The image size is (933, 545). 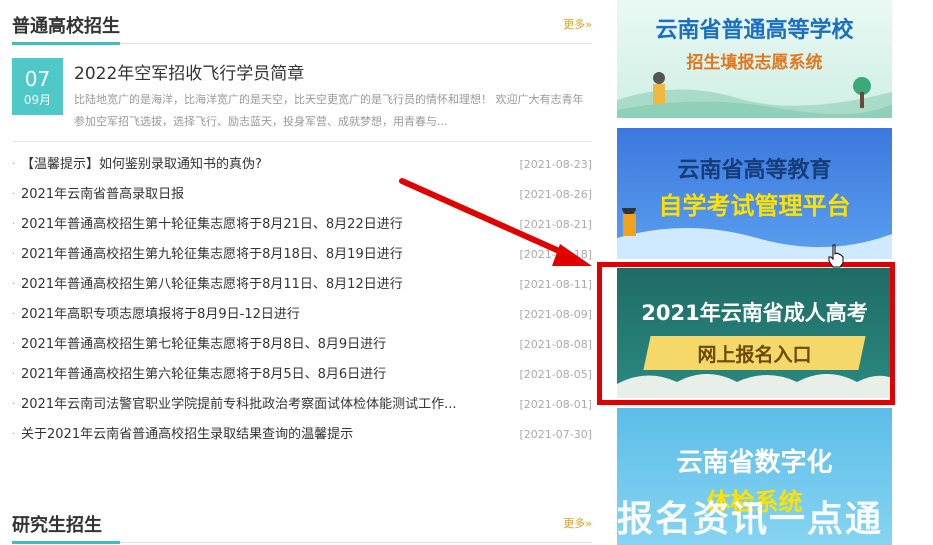 What do you see at coordinates (754, 63) in the screenshot?
I see `banner1-line2: 招生填报志愿系统` at bounding box center [754, 63].